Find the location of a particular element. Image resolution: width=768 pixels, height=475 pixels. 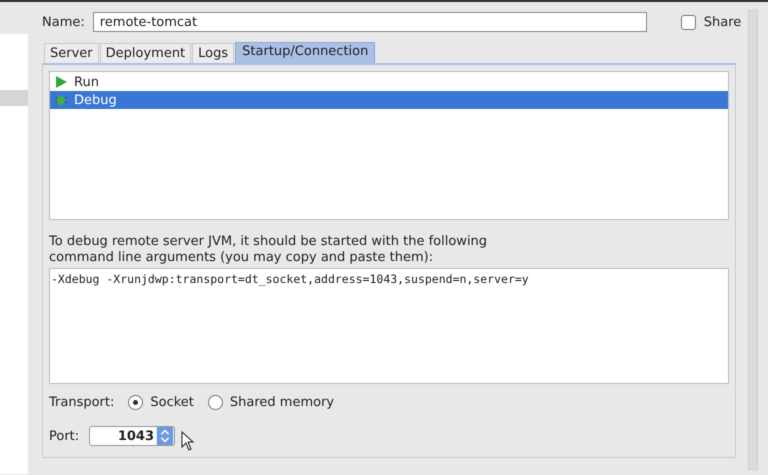

tab: Startup/Connection is located at coordinates (305, 52).